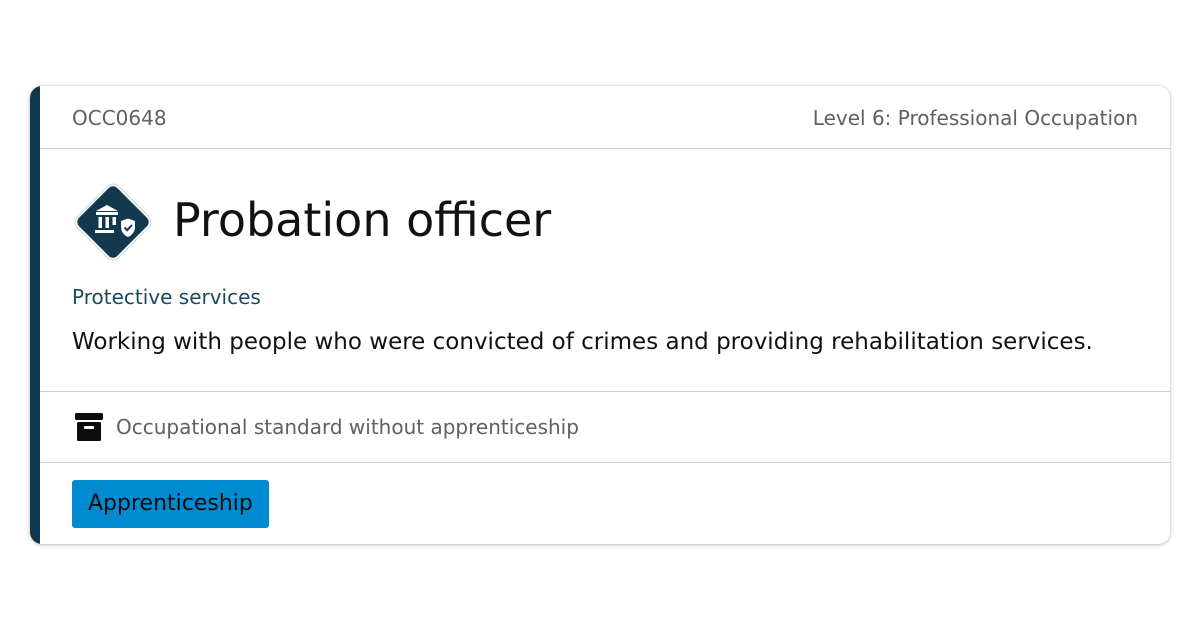 This screenshot has height=630, width=1200. I want to click on occupation-title: Probation officer, so click(362, 220).